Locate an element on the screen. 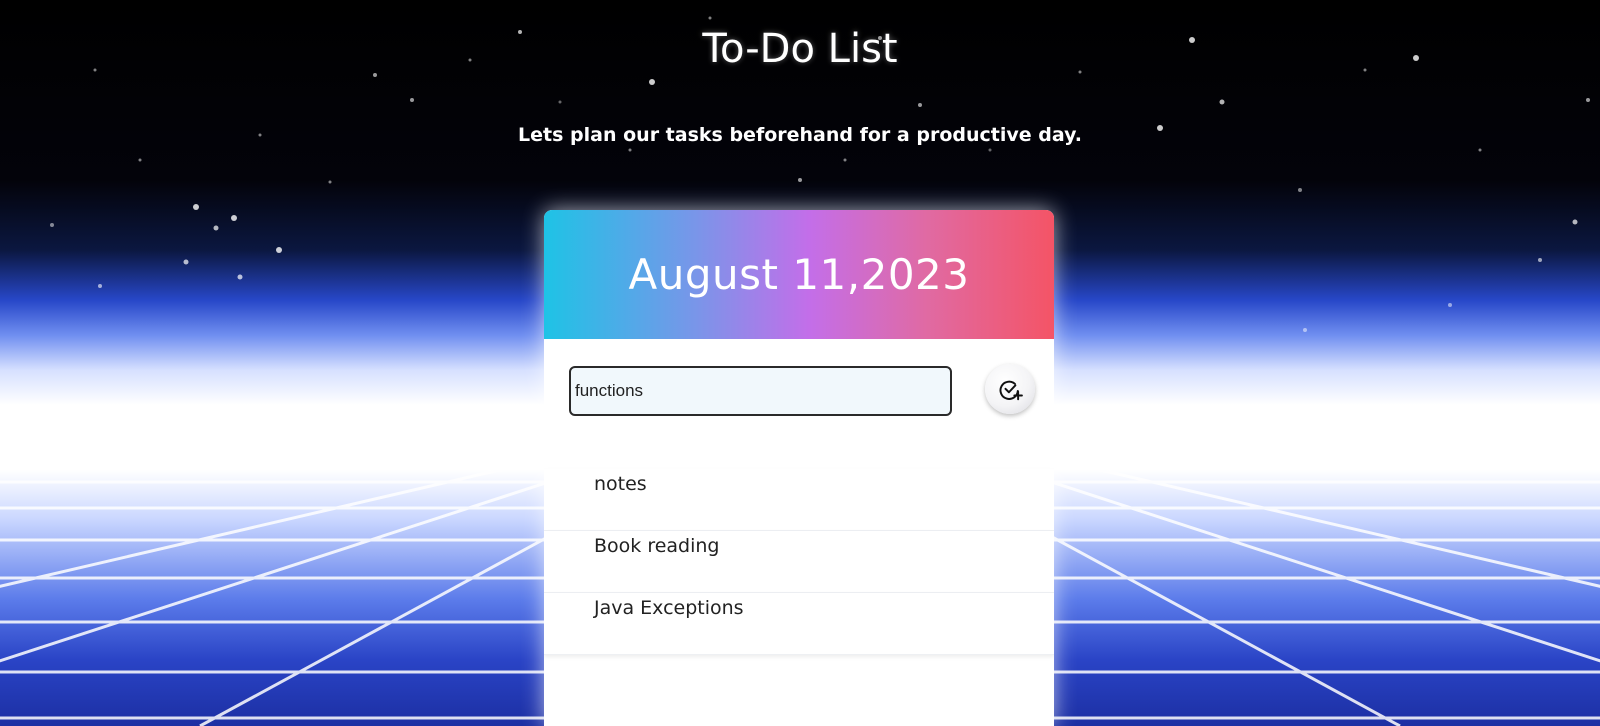  date-label: August 11,2023 is located at coordinates (799, 274).